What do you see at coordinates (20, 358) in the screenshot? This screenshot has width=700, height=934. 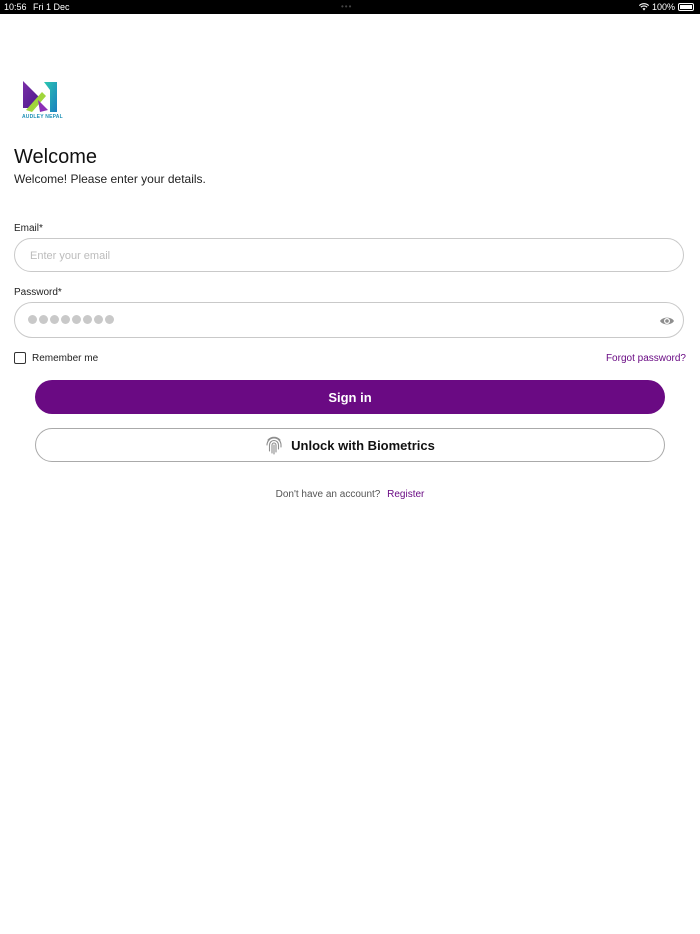 I see `checkbox-icon` at bounding box center [20, 358].